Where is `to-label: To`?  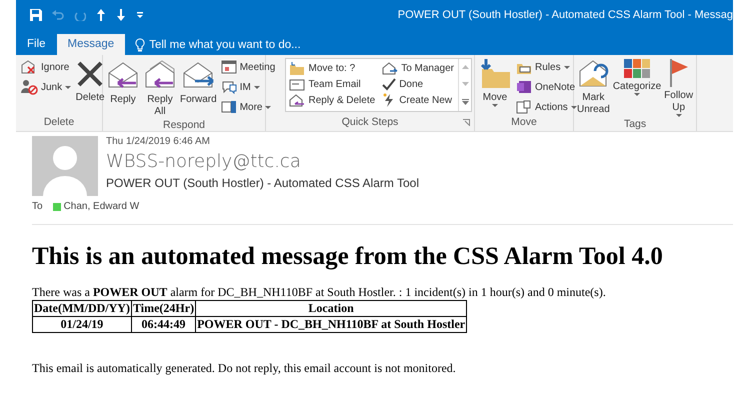
to-label: To is located at coordinates (37, 206).